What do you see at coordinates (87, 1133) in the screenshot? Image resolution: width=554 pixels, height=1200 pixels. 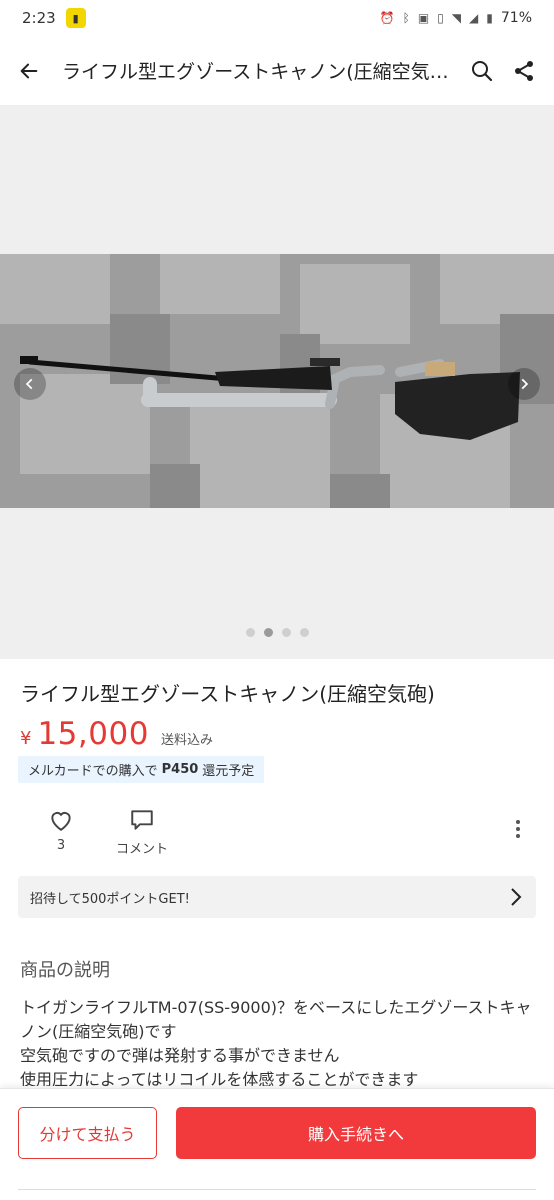 I see `split-payment-button: 分けて支払う` at bounding box center [87, 1133].